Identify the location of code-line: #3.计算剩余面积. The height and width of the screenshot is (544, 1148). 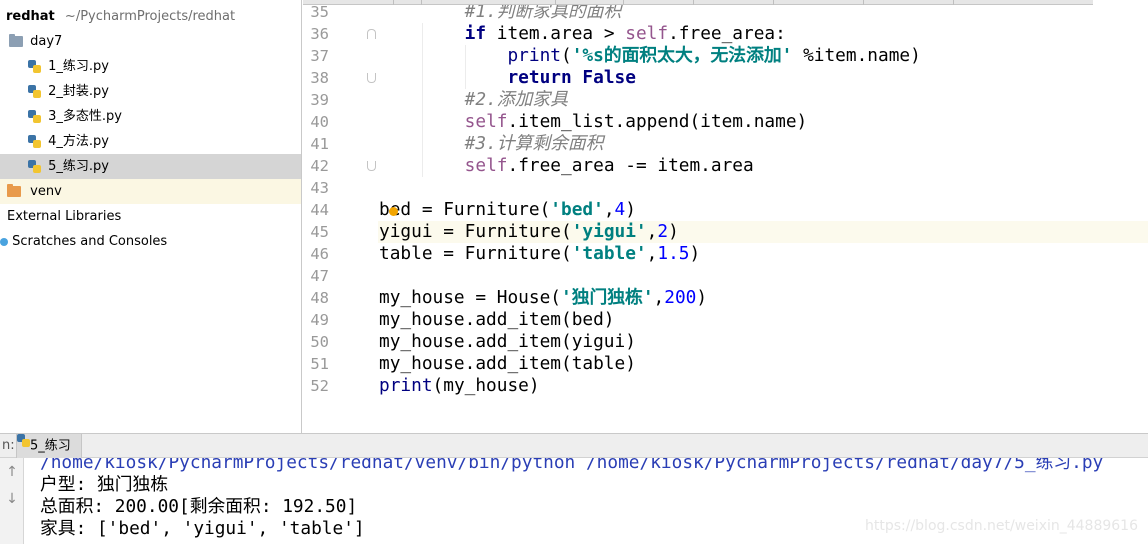
(491, 144).